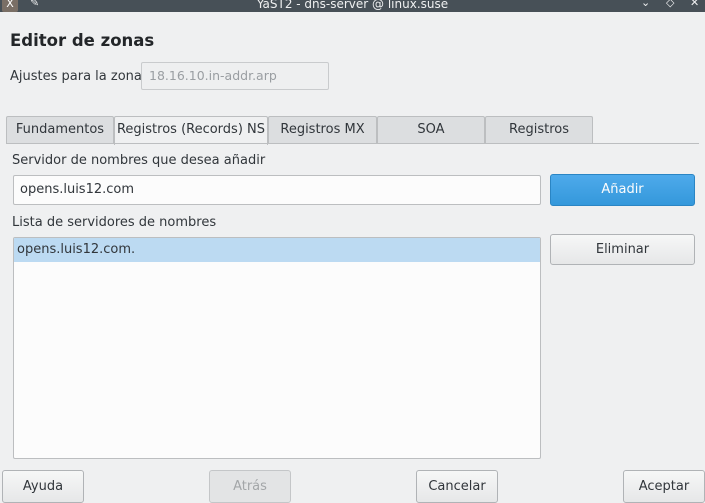 Image resolution: width=705 pixels, height=503 pixels. I want to click on add-server-label: Servidor de nombres que desea añadir, so click(139, 160).